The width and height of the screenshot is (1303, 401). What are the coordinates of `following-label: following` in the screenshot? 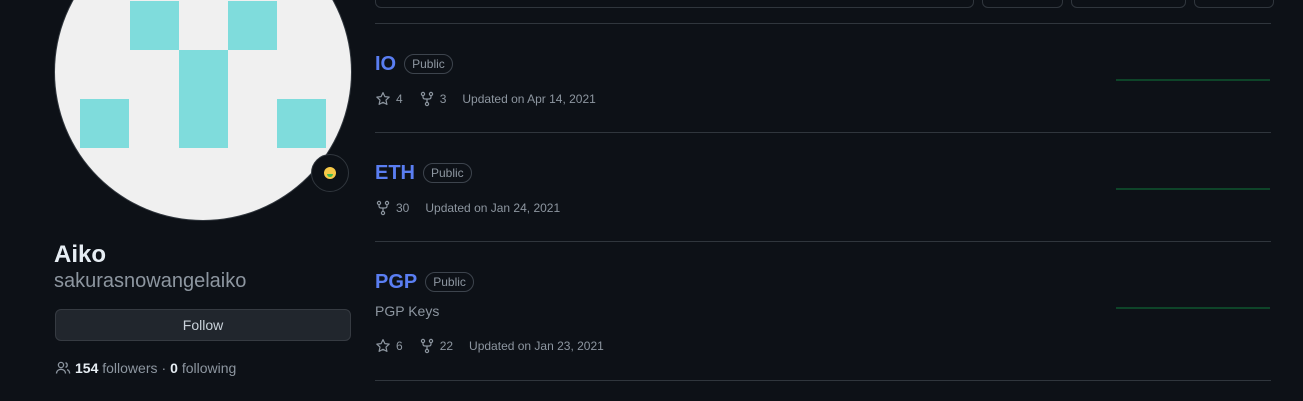 It's located at (209, 368).